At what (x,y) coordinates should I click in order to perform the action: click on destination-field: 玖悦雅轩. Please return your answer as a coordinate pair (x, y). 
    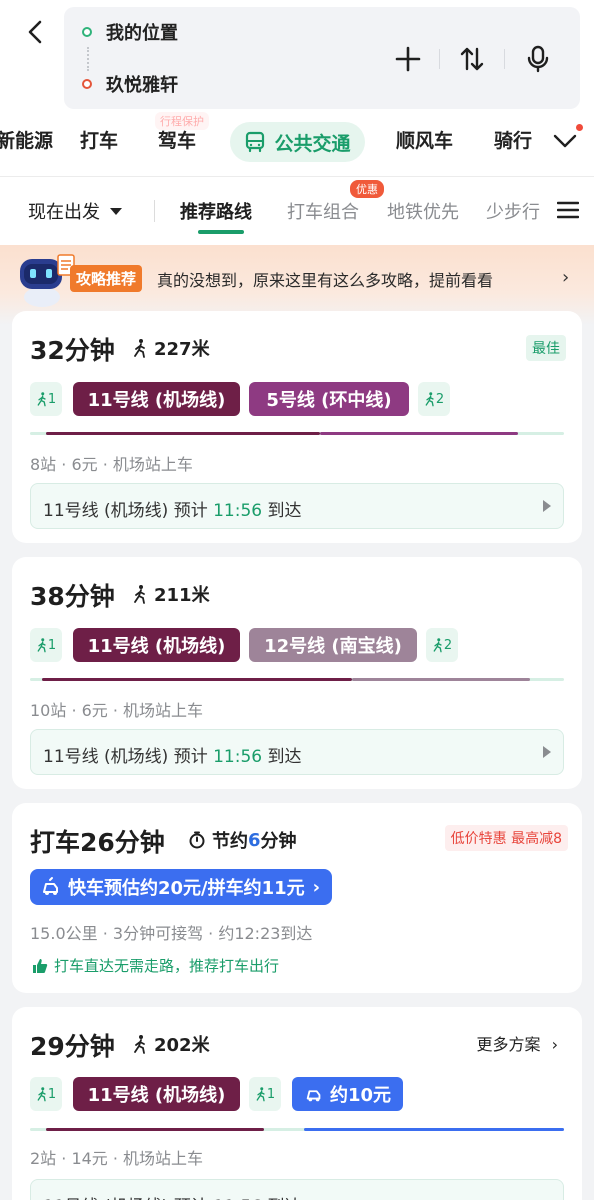
    Looking at the image, I should click on (130, 84).